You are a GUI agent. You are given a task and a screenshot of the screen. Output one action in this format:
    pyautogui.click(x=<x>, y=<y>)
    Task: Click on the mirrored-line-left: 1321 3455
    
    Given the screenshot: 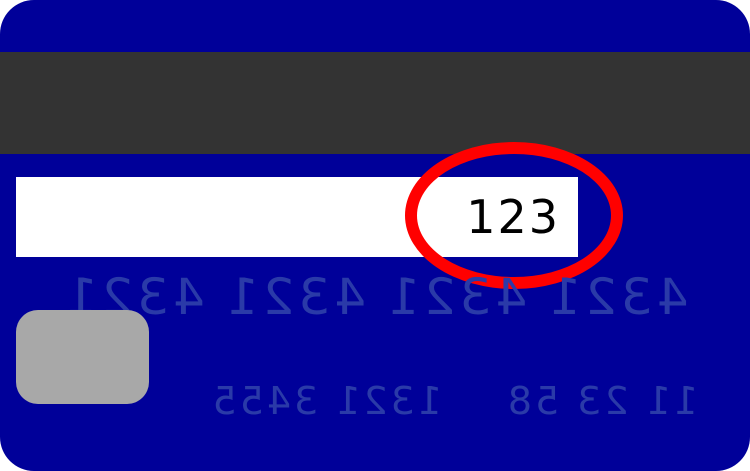 What is the action you would take?
    pyautogui.click(x=326, y=401)
    